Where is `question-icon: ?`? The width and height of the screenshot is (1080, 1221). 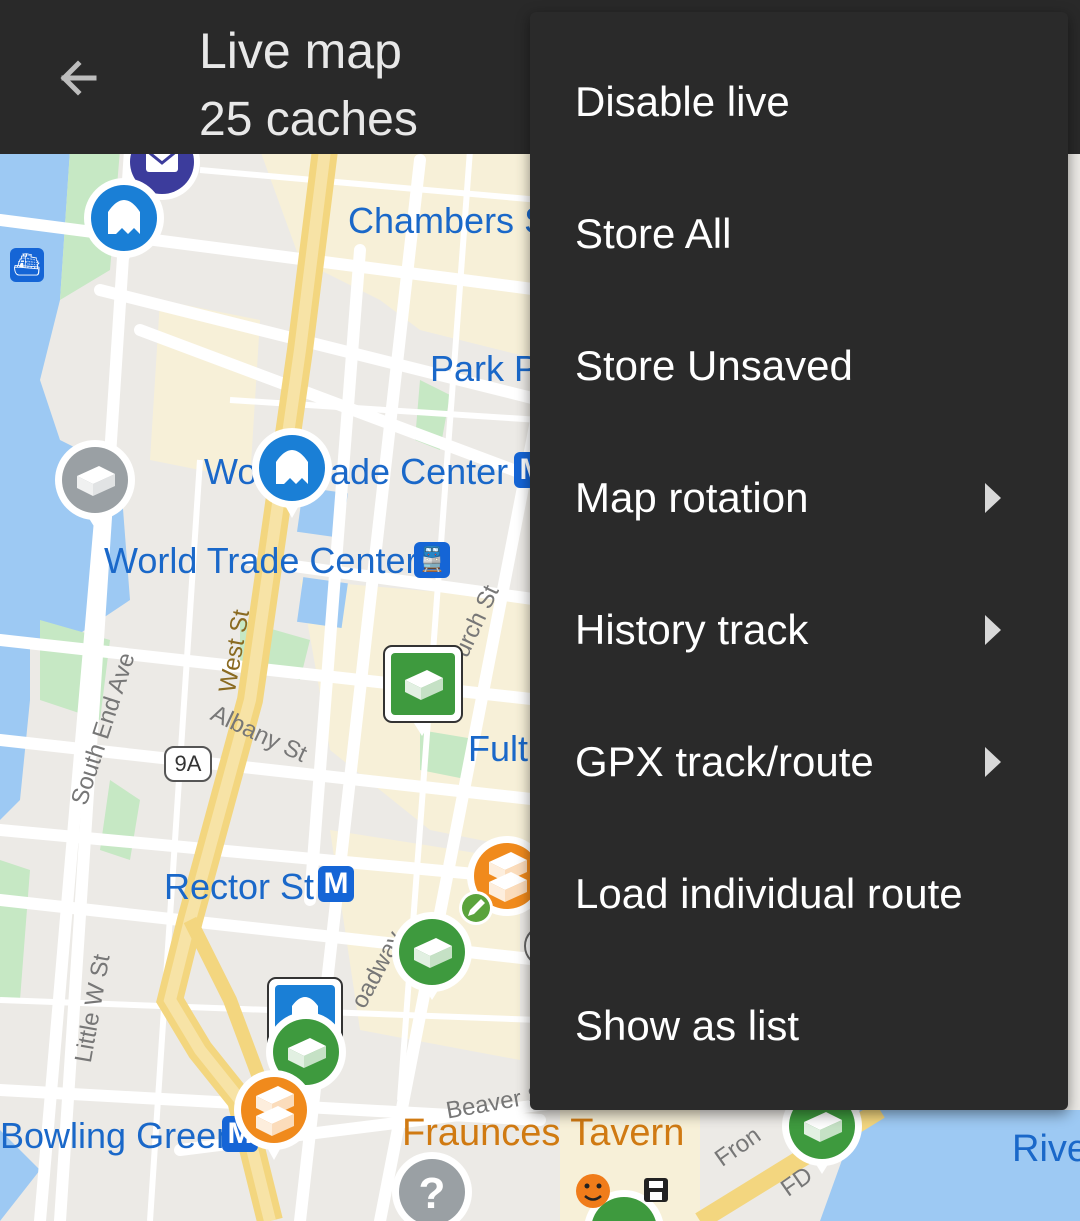
question-icon: ? is located at coordinates (432, 1193).